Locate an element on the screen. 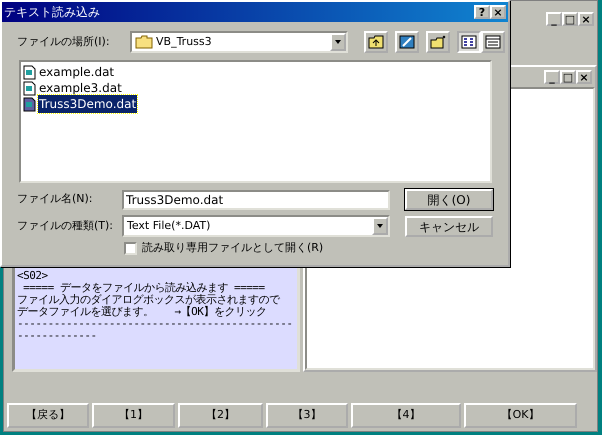 The width and height of the screenshot is (602, 435). new-folder-icon is located at coordinates (438, 42).